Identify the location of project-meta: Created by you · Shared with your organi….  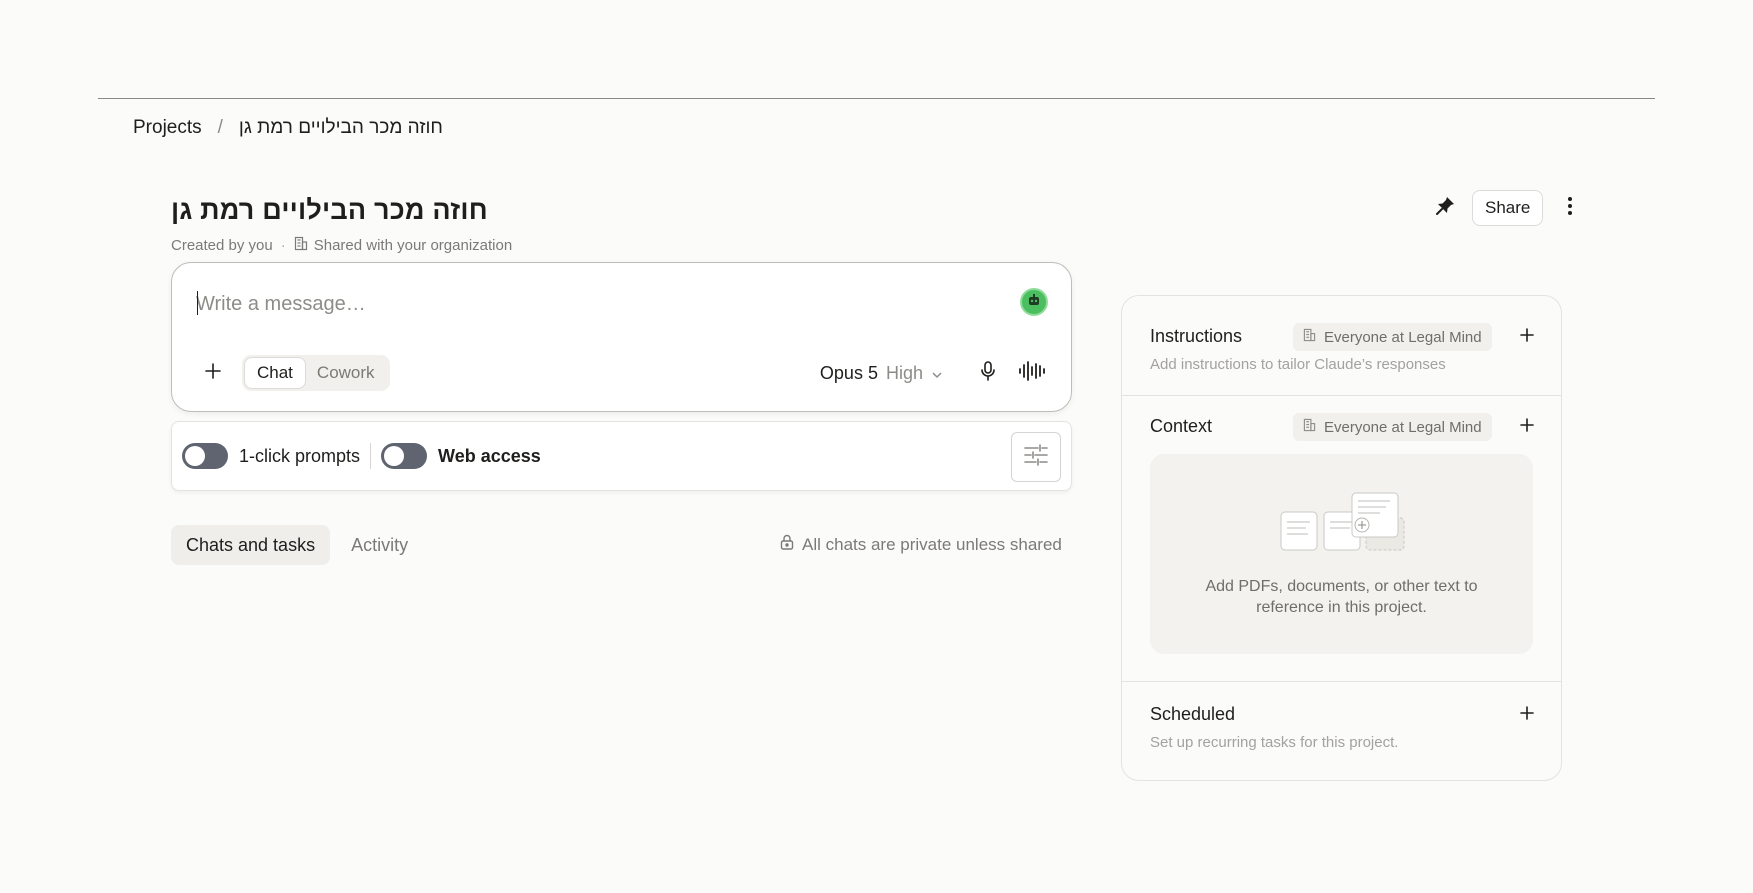
(341, 245).